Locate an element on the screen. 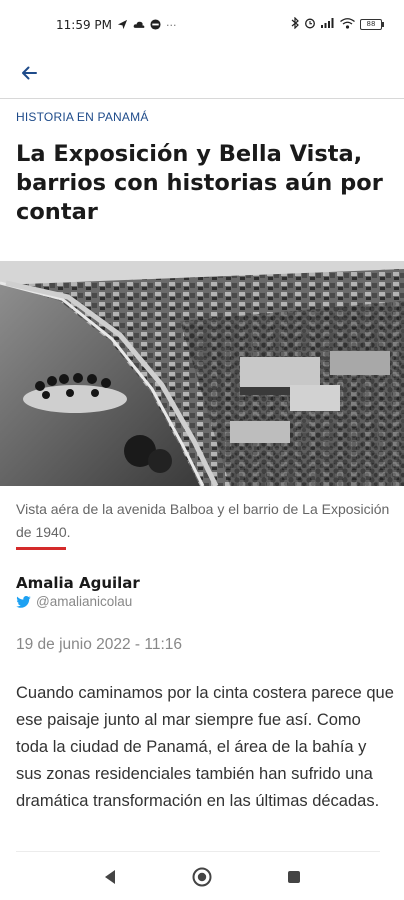 The width and height of the screenshot is (404, 900). alarm-icon is located at coordinates (310, 24).